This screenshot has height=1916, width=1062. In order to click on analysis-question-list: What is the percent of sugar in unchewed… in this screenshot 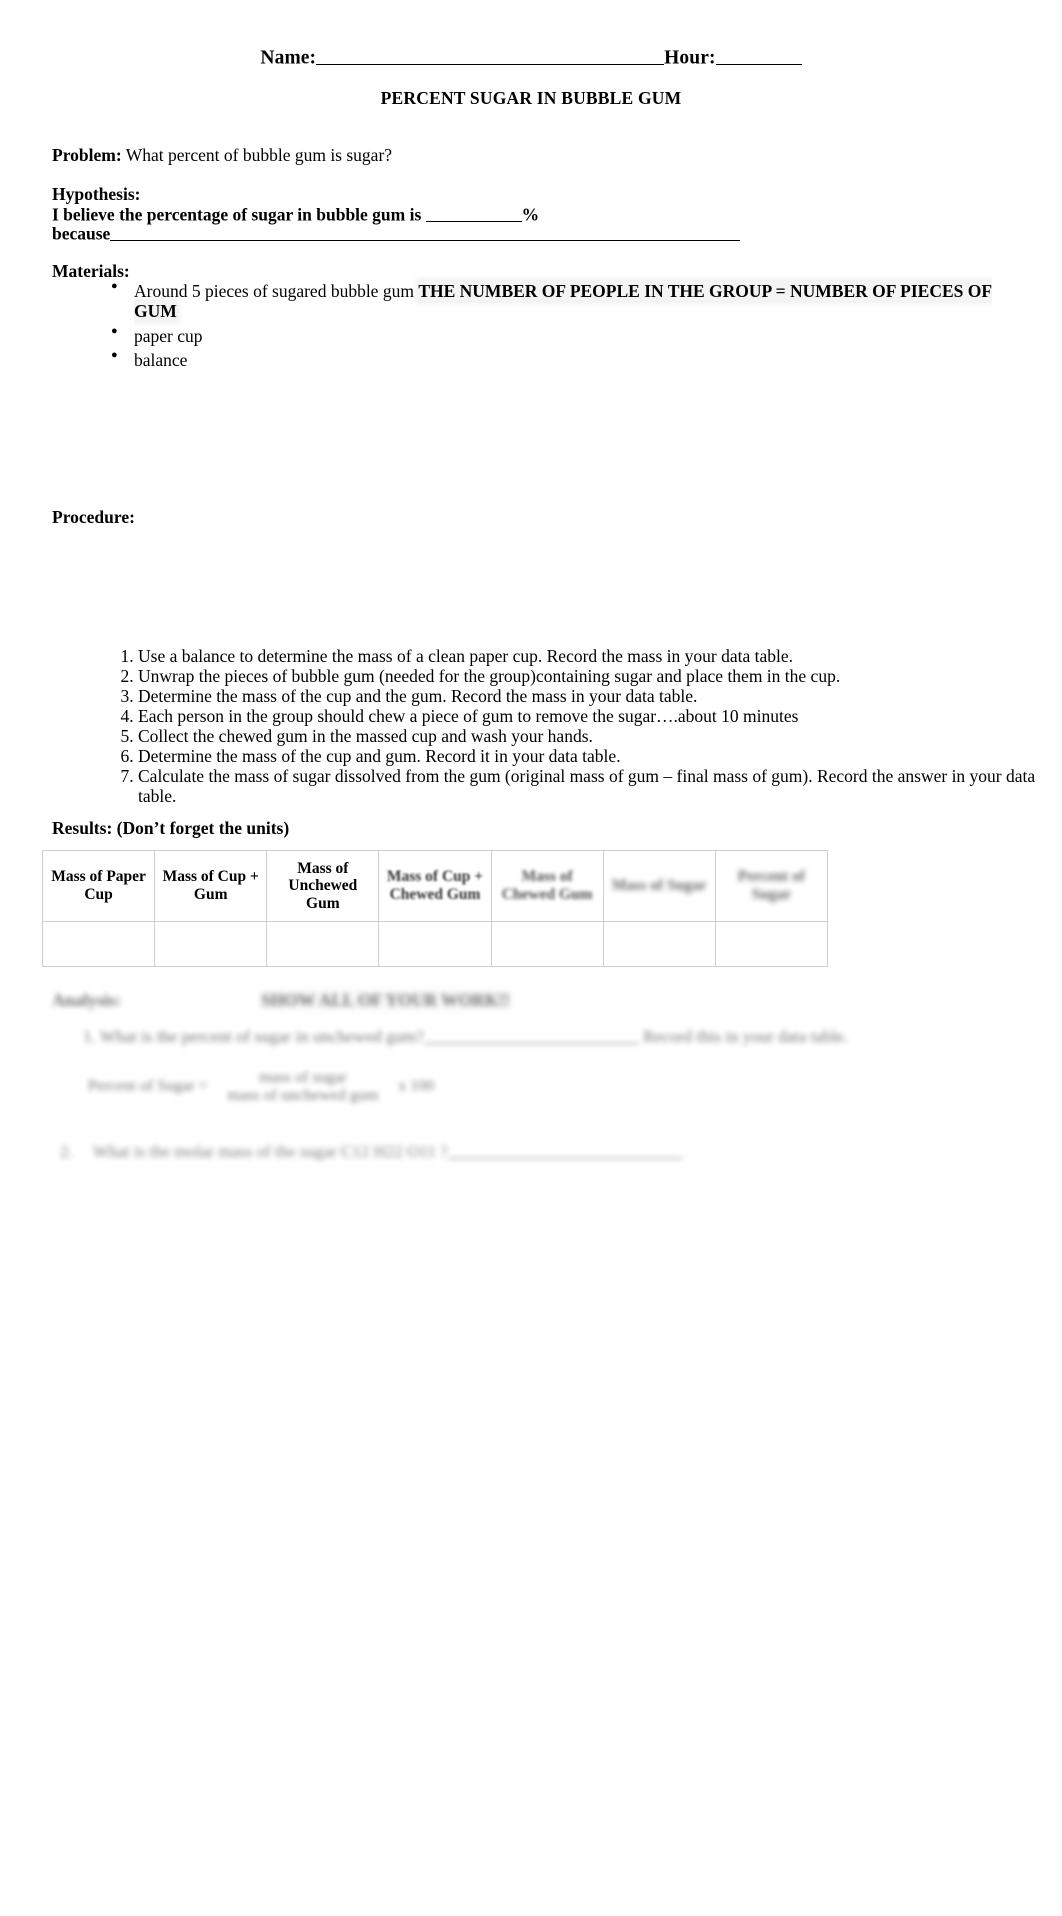, I will do `click(532, 1036)`.